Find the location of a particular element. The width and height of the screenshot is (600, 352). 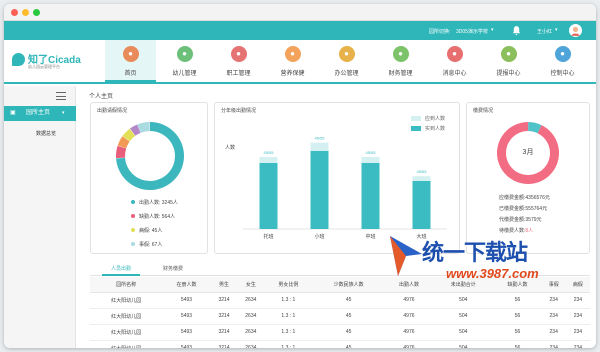

nav-item-label: 办公管理 is located at coordinates (346, 74).